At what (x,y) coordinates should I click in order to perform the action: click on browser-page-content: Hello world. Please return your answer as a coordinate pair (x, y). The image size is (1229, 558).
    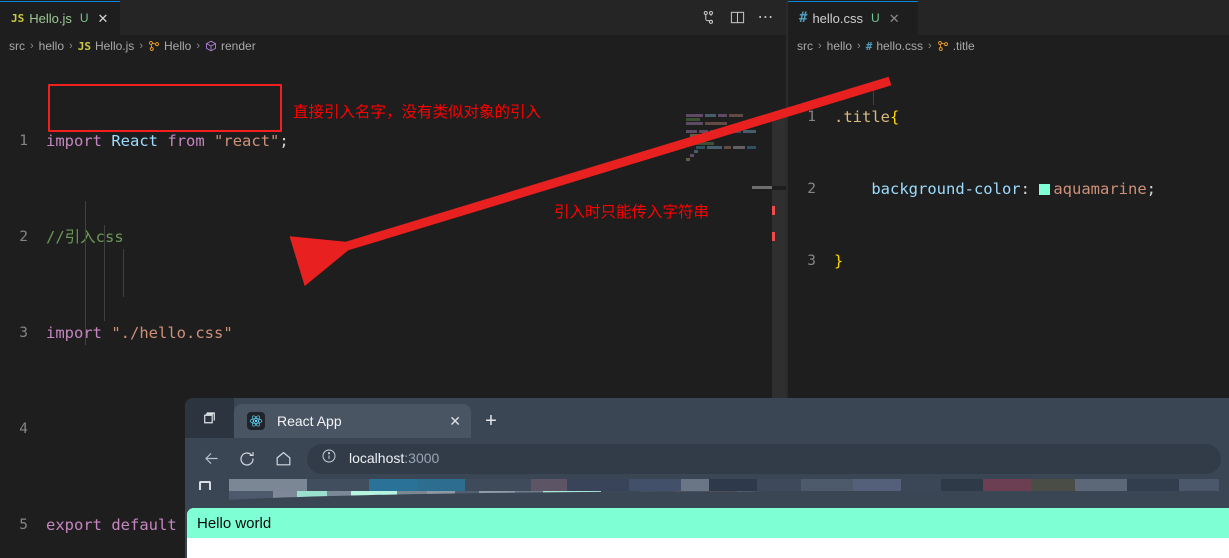
    Looking at the image, I should click on (708, 533).